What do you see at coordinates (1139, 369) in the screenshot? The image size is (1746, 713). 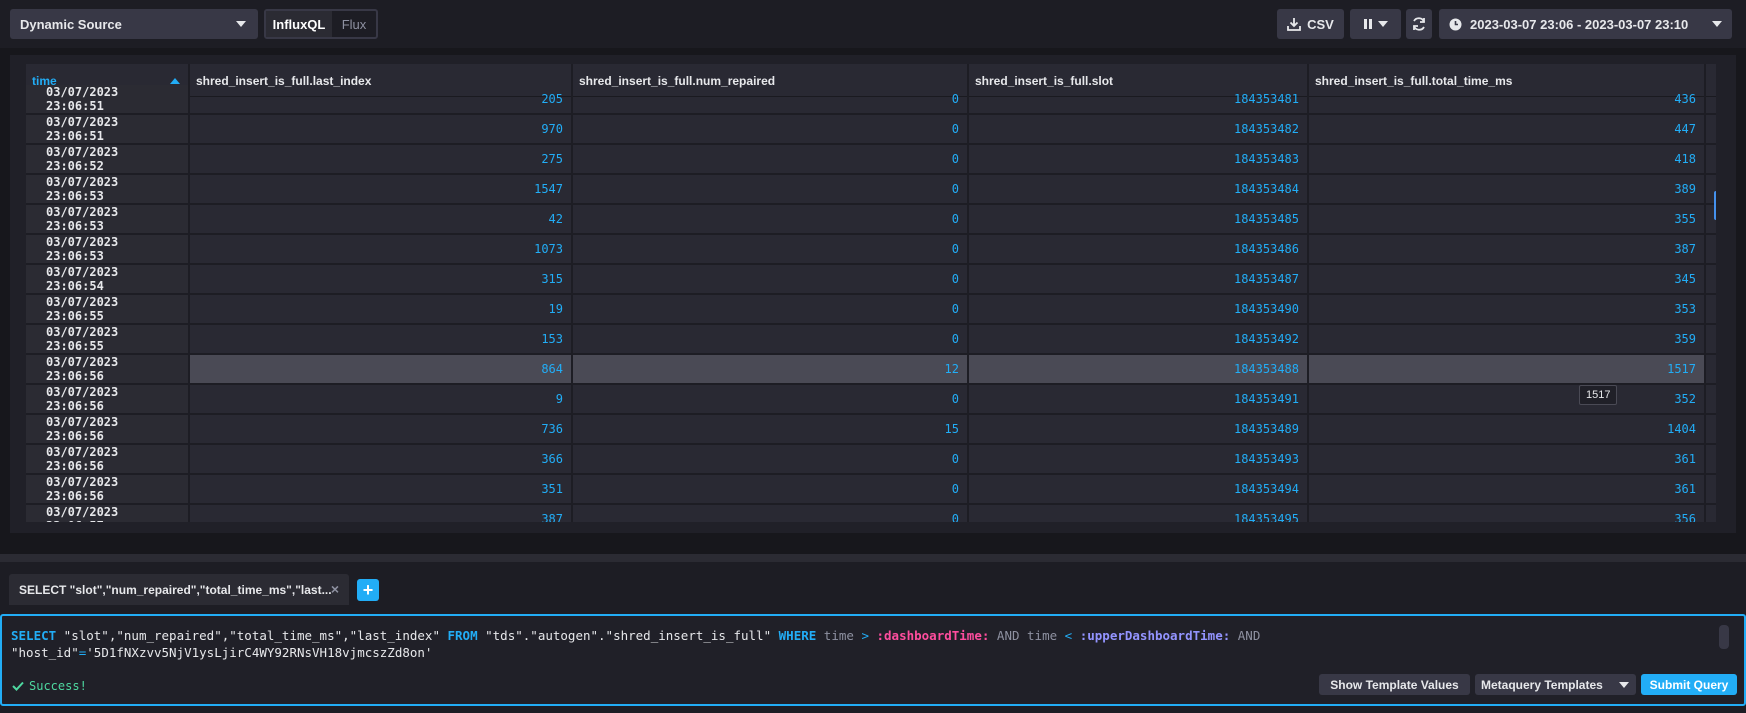 I see `value-cell: 184353488` at bounding box center [1139, 369].